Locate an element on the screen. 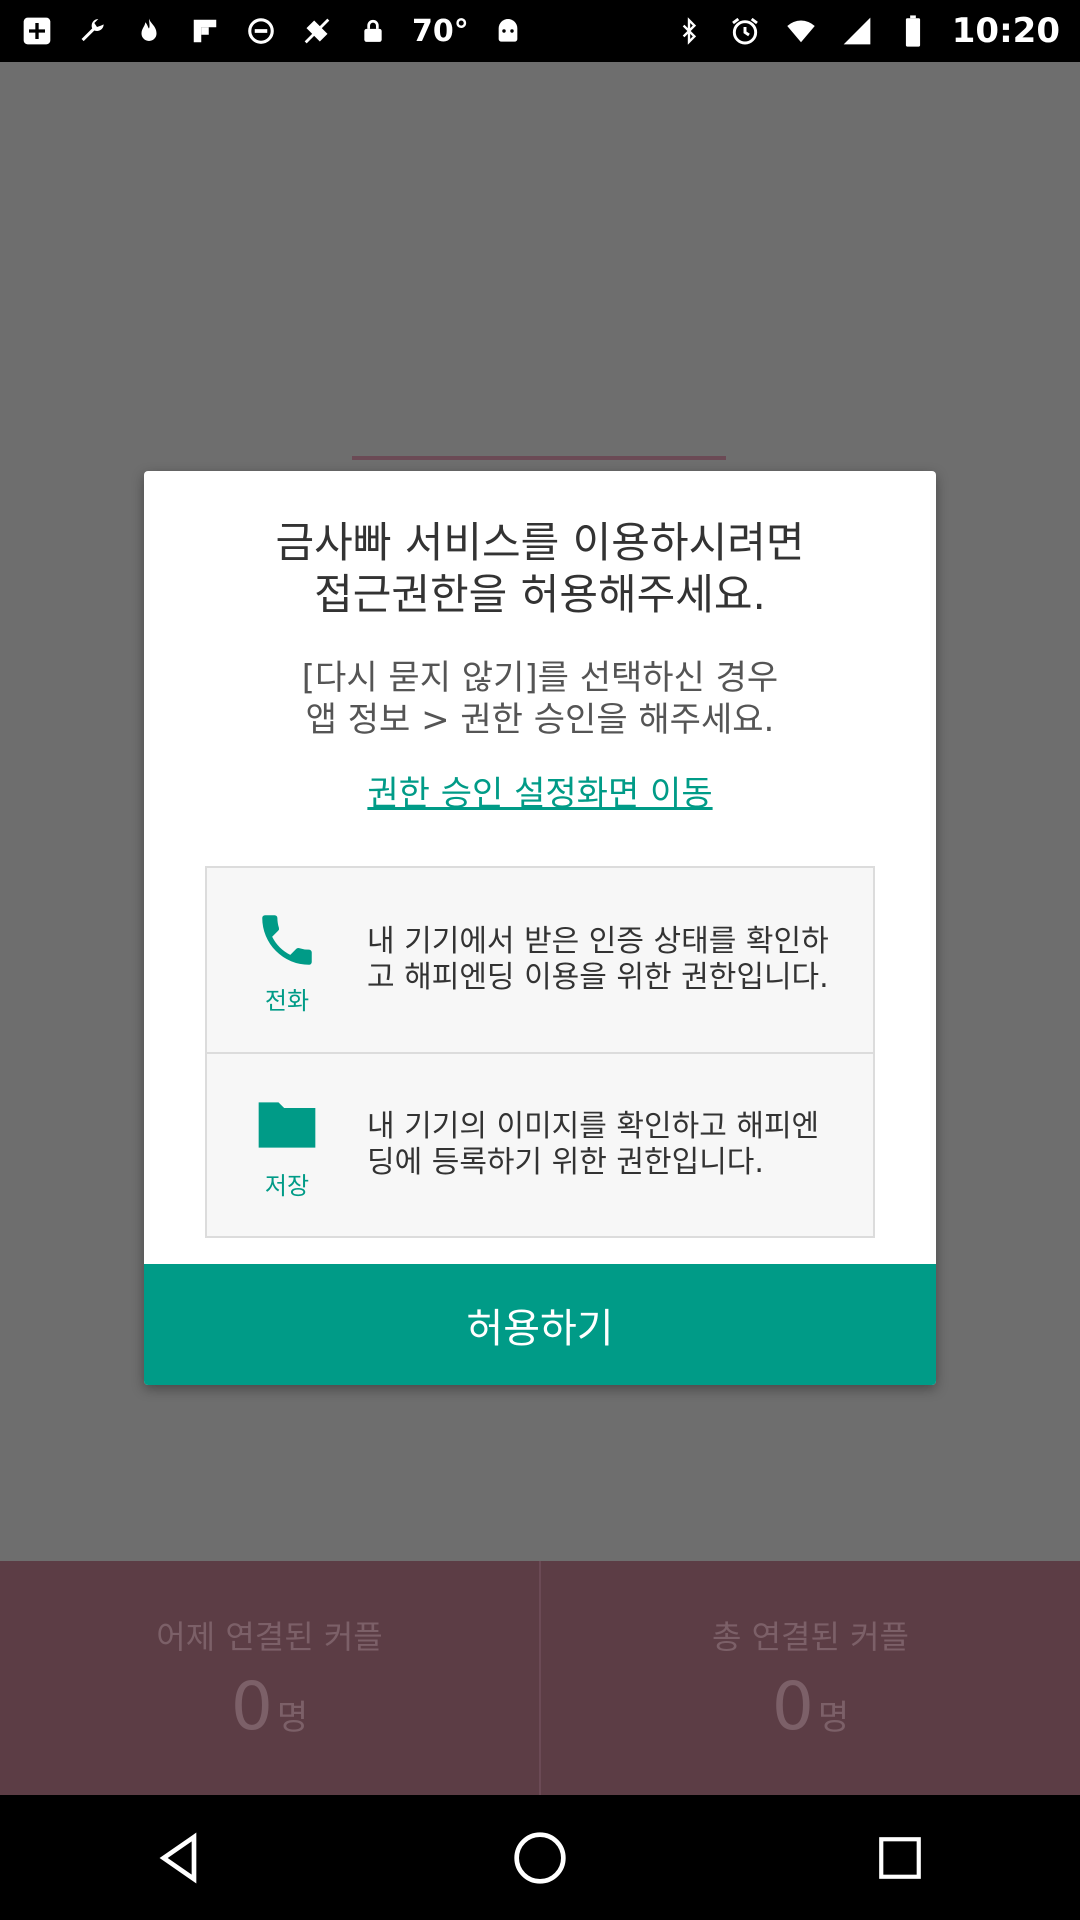  alarm-icon is located at coordinates (745, 31).